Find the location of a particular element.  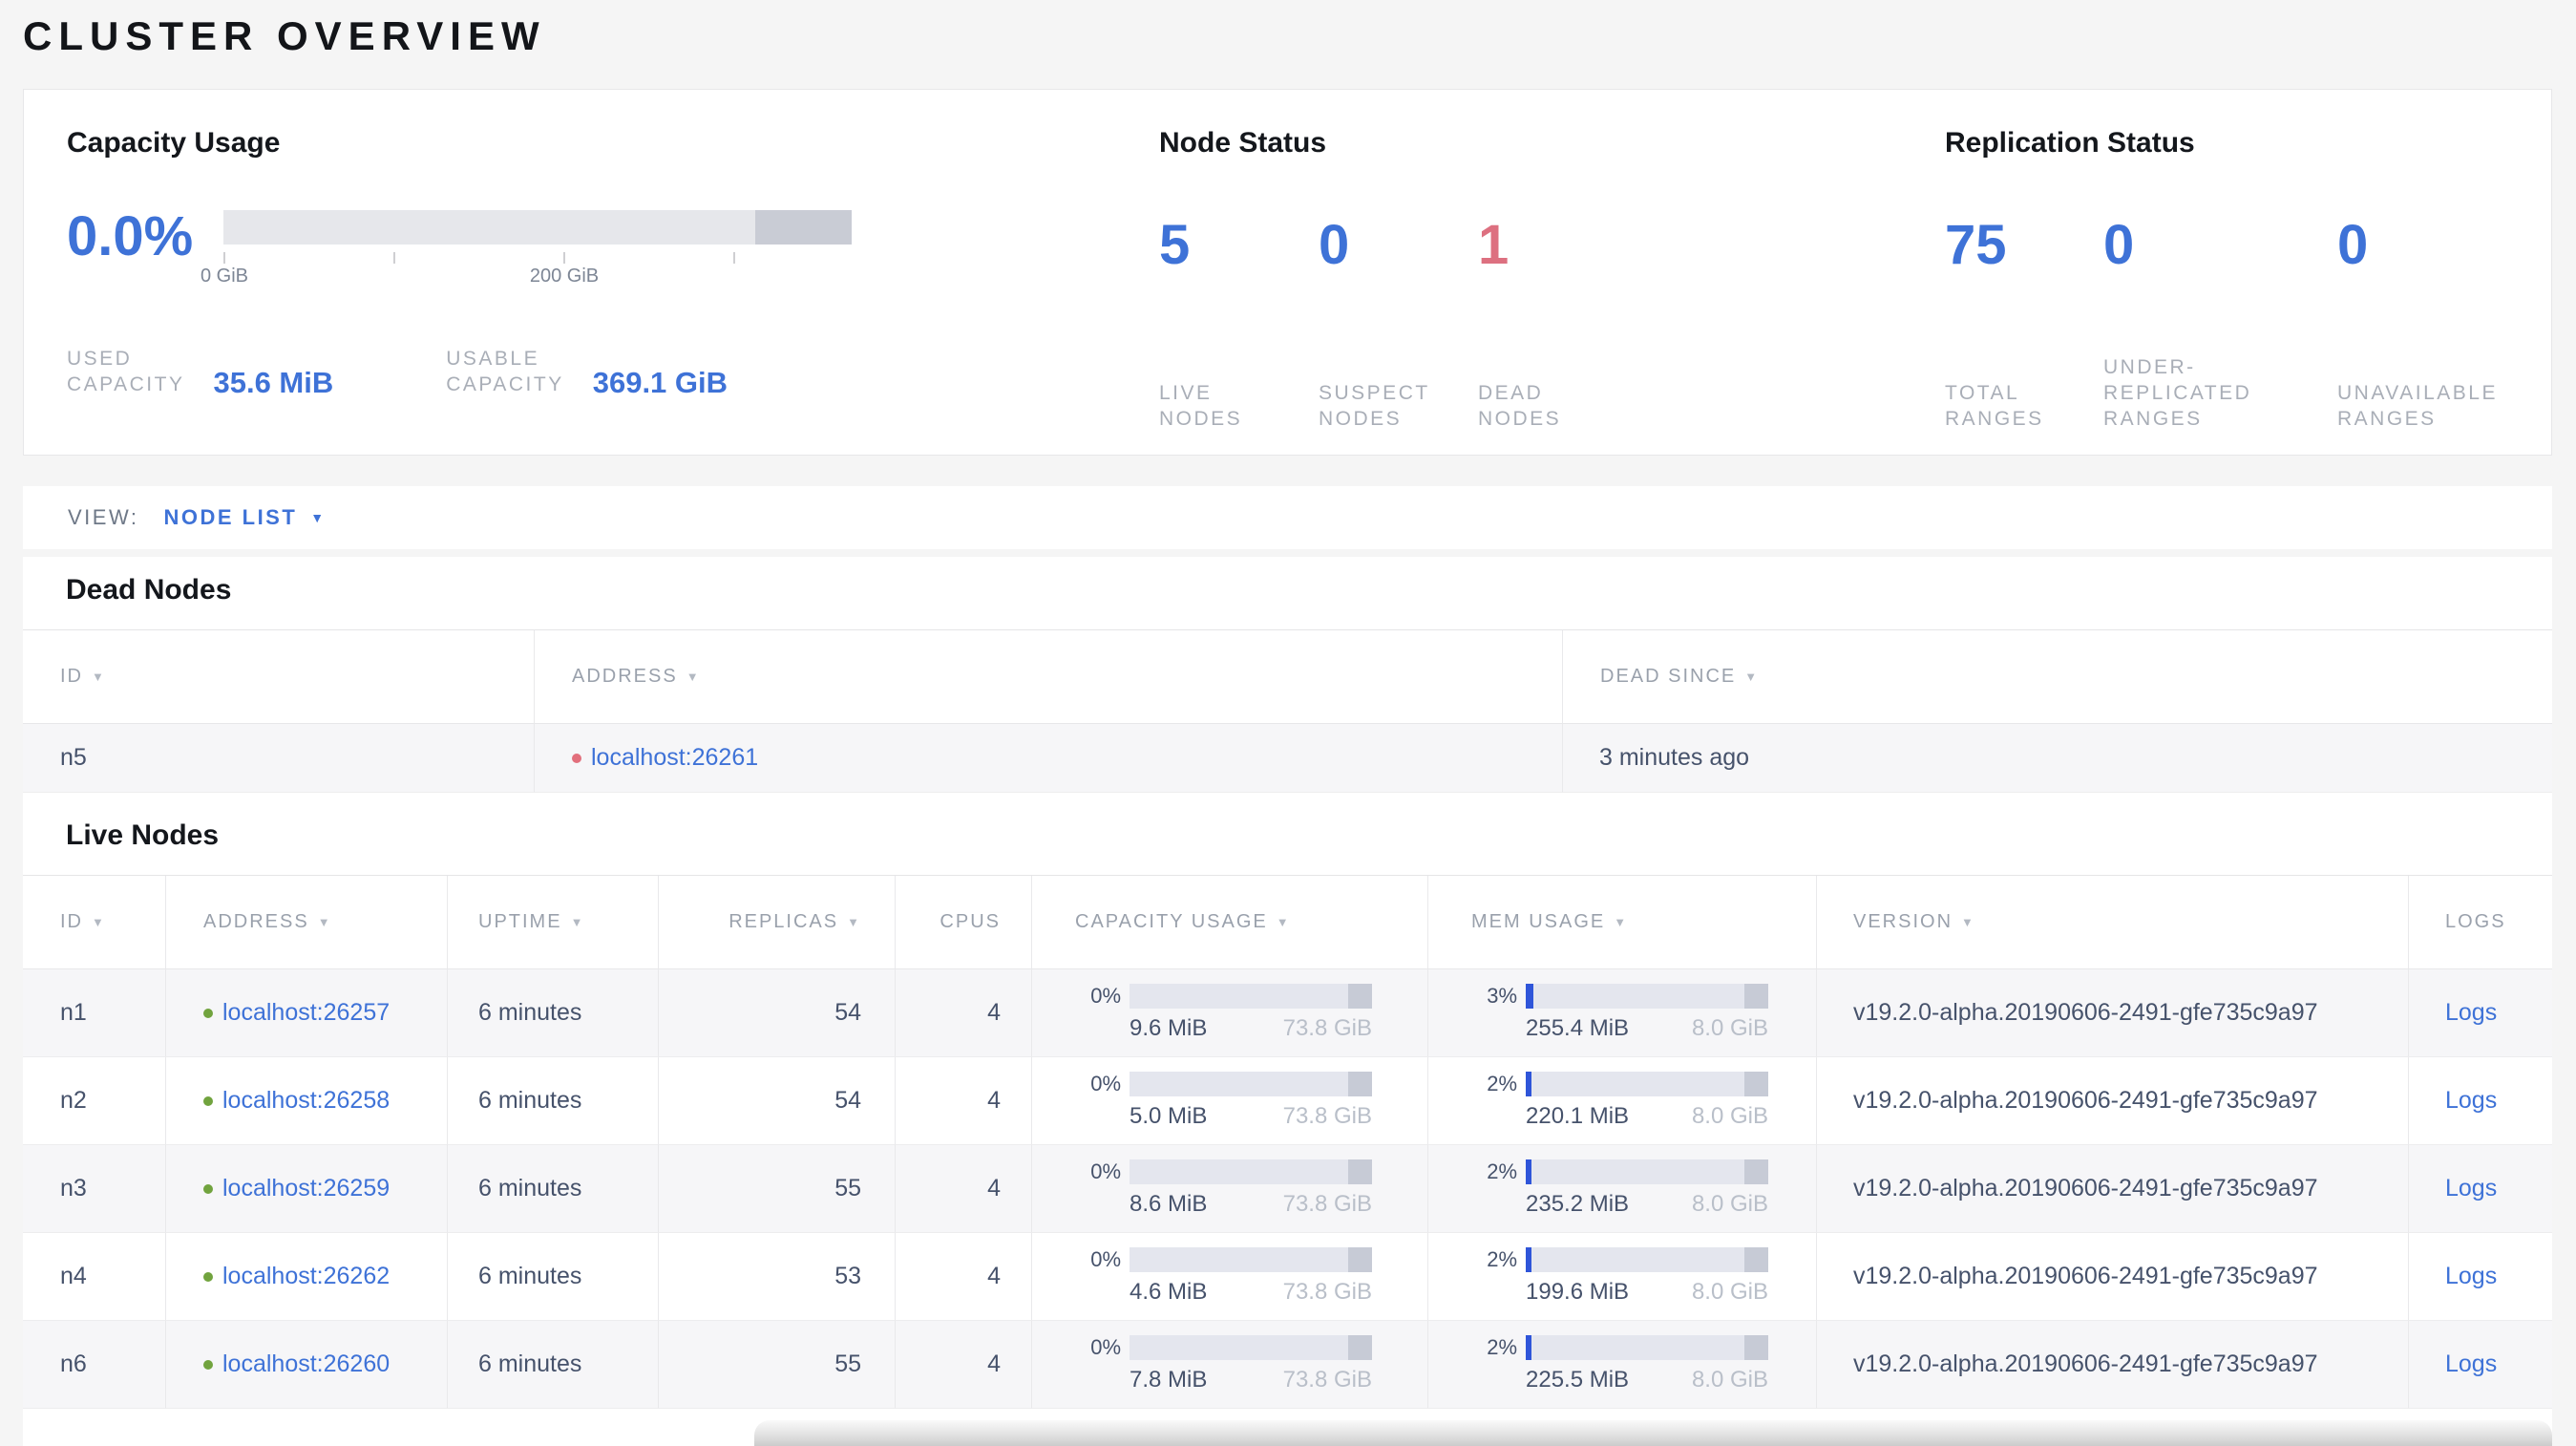

live-status-dot-icon is located at coordinates (208, 1013).